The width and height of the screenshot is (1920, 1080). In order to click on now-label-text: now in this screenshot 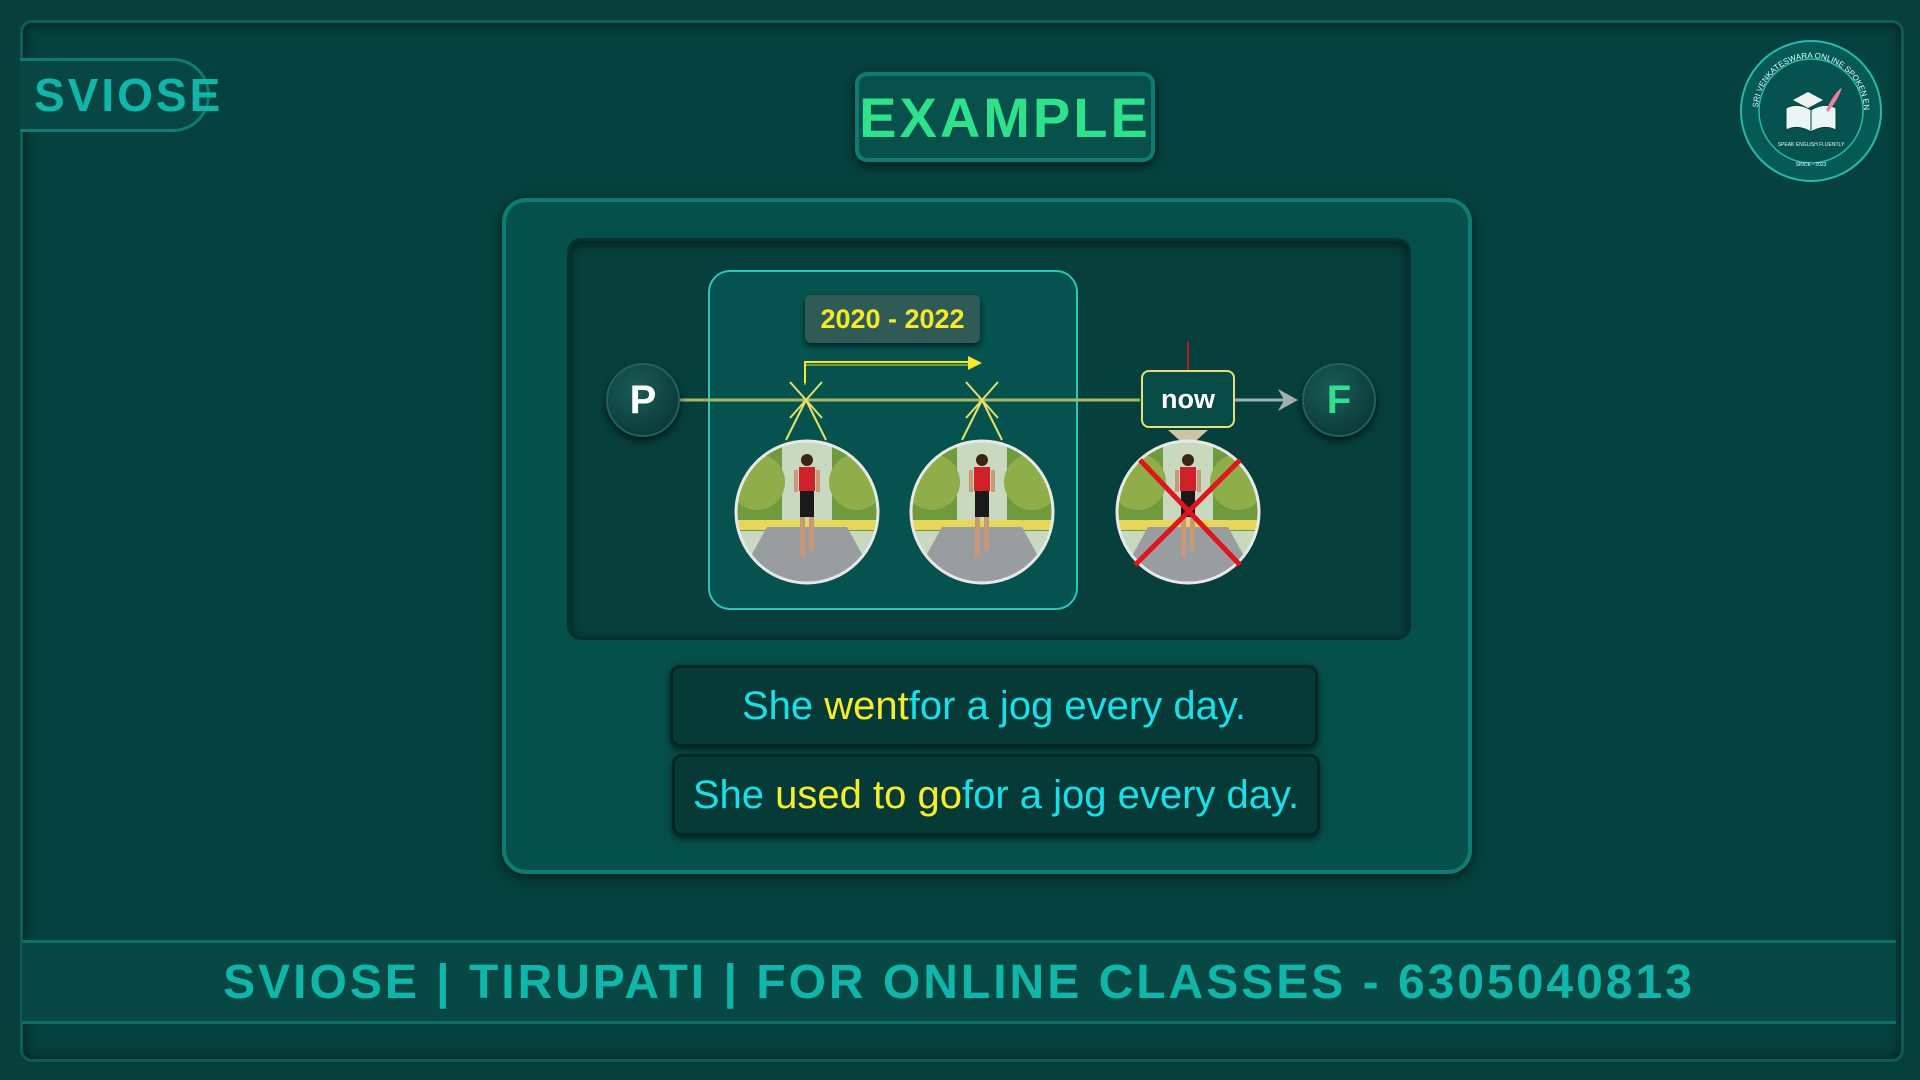, I will do `click(1188, 398)`.